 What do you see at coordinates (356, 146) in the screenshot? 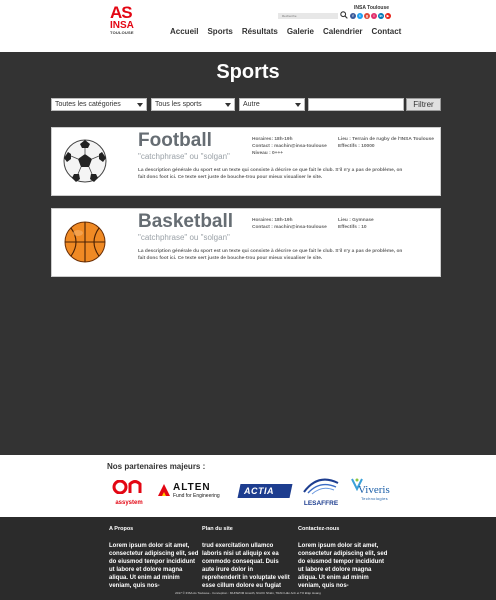
I see `sport-effectifs: Effectifs : 10000` at bounding box center [356, 146].